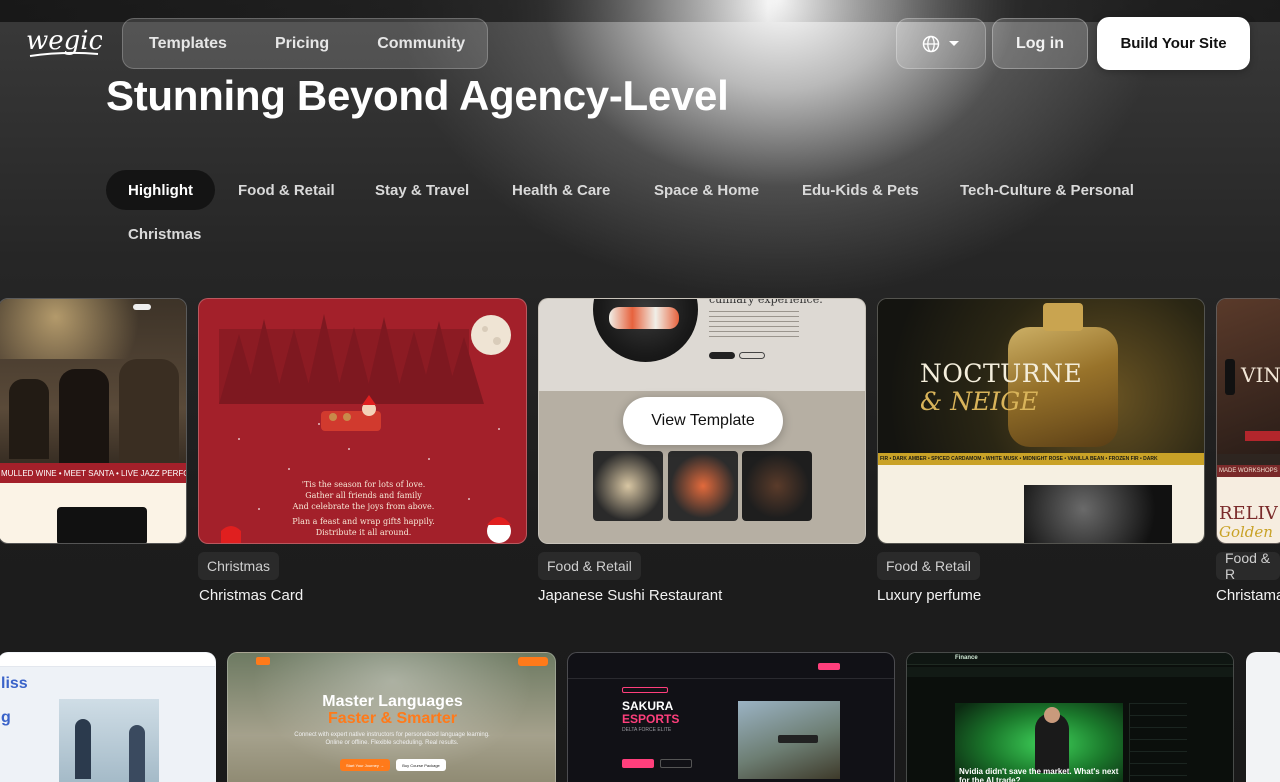 The image size is (1280, 782). What do you see at coordinates (6, 717) in the screenshot?
I see `lang-text-b: g` at bounding box center [6, 717].